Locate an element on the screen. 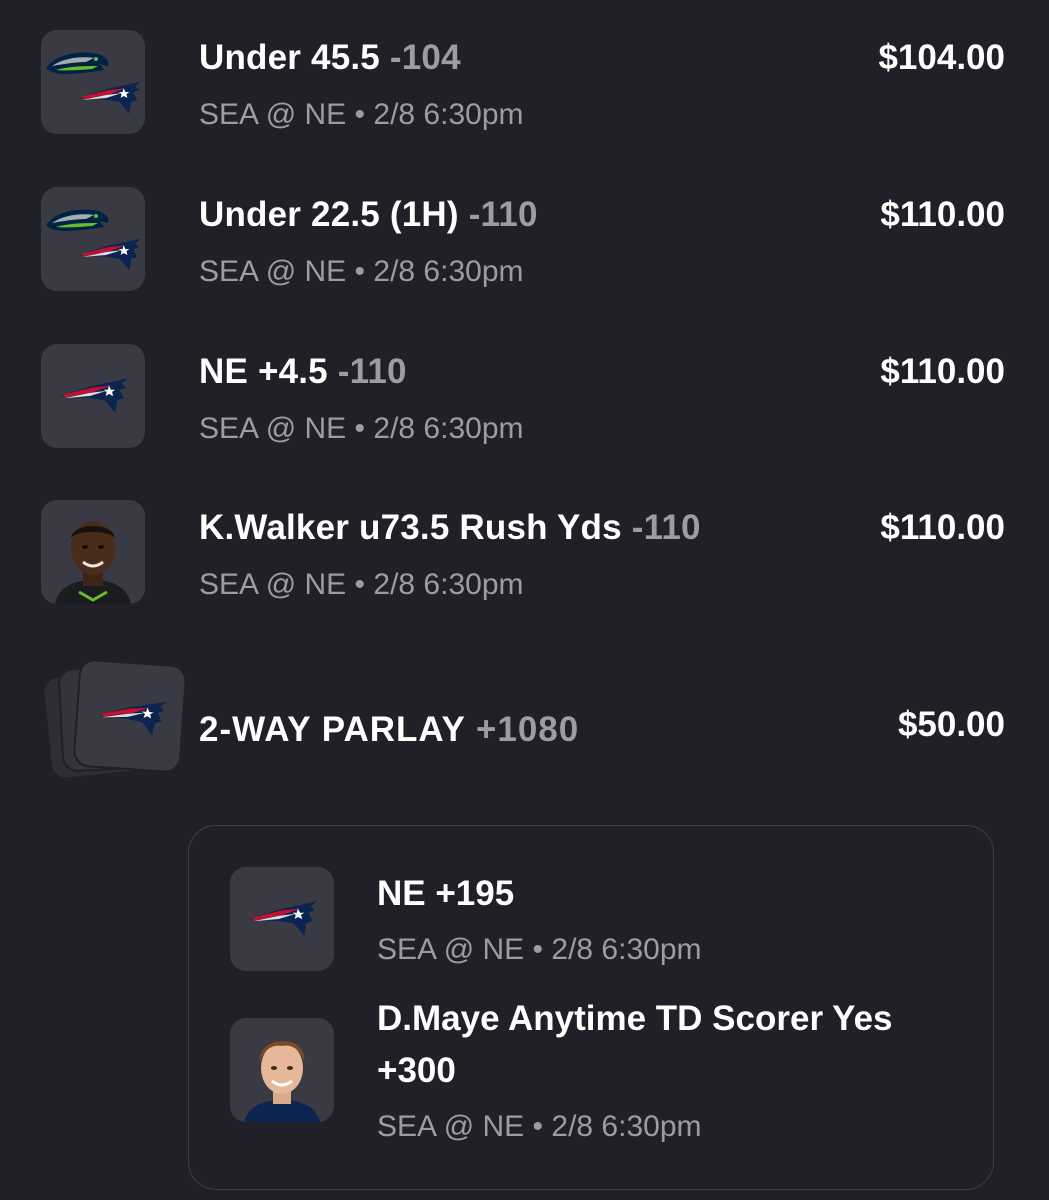 Image resolution: width=1049 pixels, height=1200 pixels. bet-title: Under 22.5 (1H) -110 is located at coordinates (368, 215).